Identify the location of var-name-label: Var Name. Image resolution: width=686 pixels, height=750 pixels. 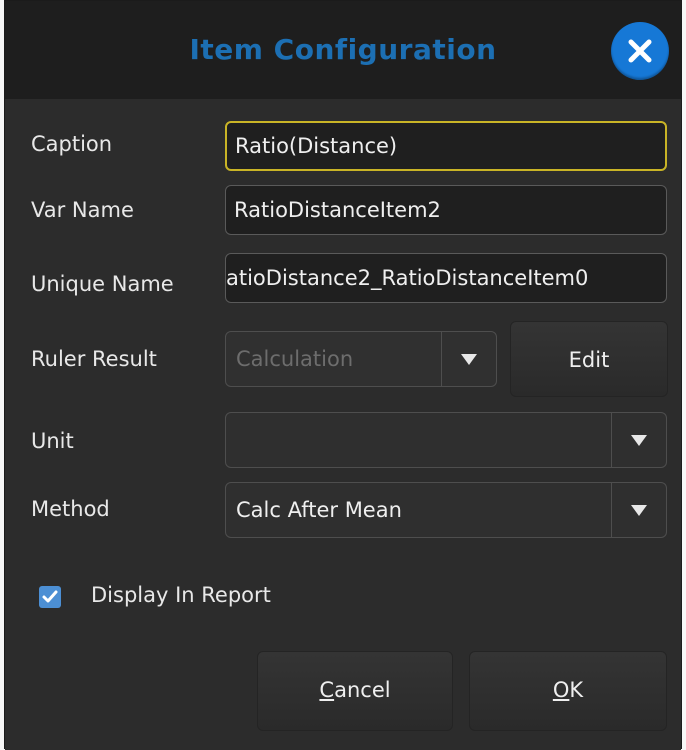
(82, 210).